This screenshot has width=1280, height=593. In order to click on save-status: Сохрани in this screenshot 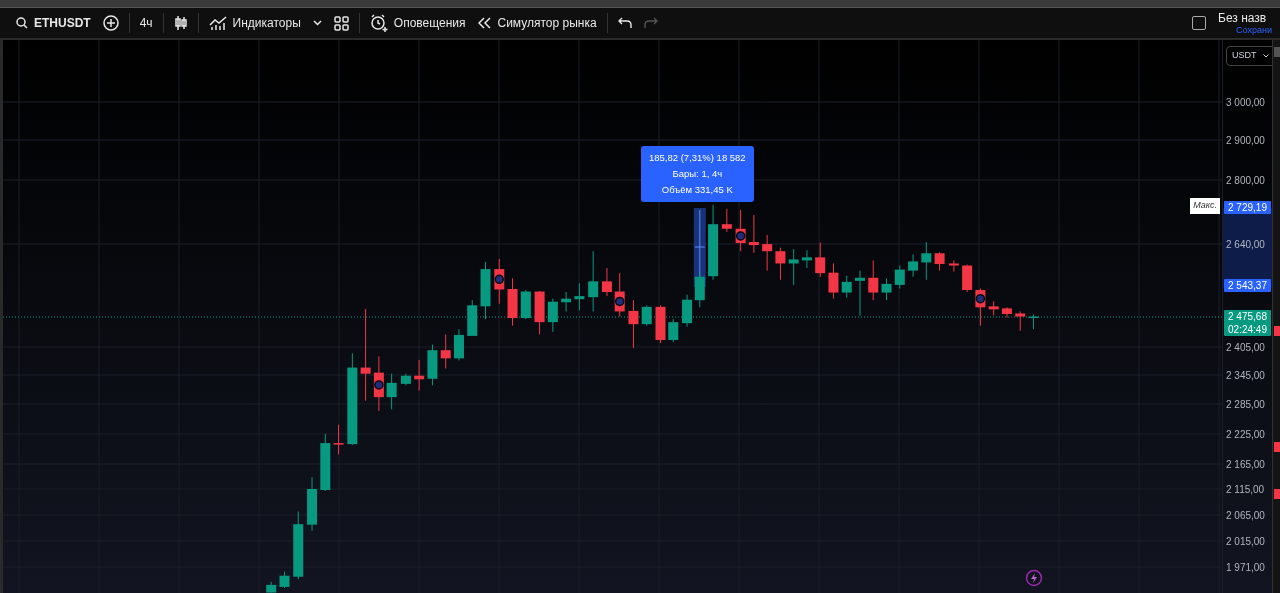, I will do `click(1254, 29)`.